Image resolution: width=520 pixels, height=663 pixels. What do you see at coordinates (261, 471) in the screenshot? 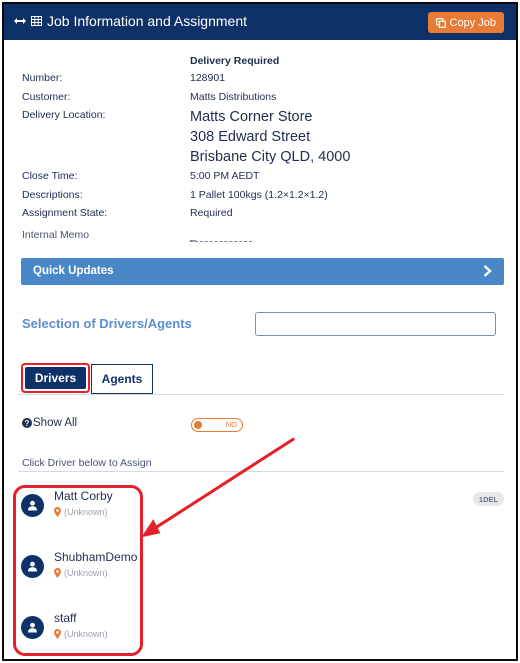
I see `hint-divider` at bounding box center [261, 471].